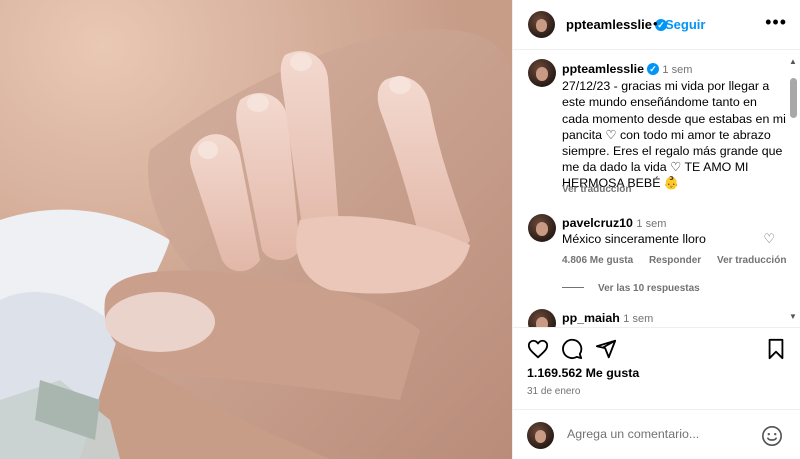 This screenshot has height=459, width=800. Describe the element at coordinates (542, 73) in the screenshot. I see `caption-avatar` at that location.